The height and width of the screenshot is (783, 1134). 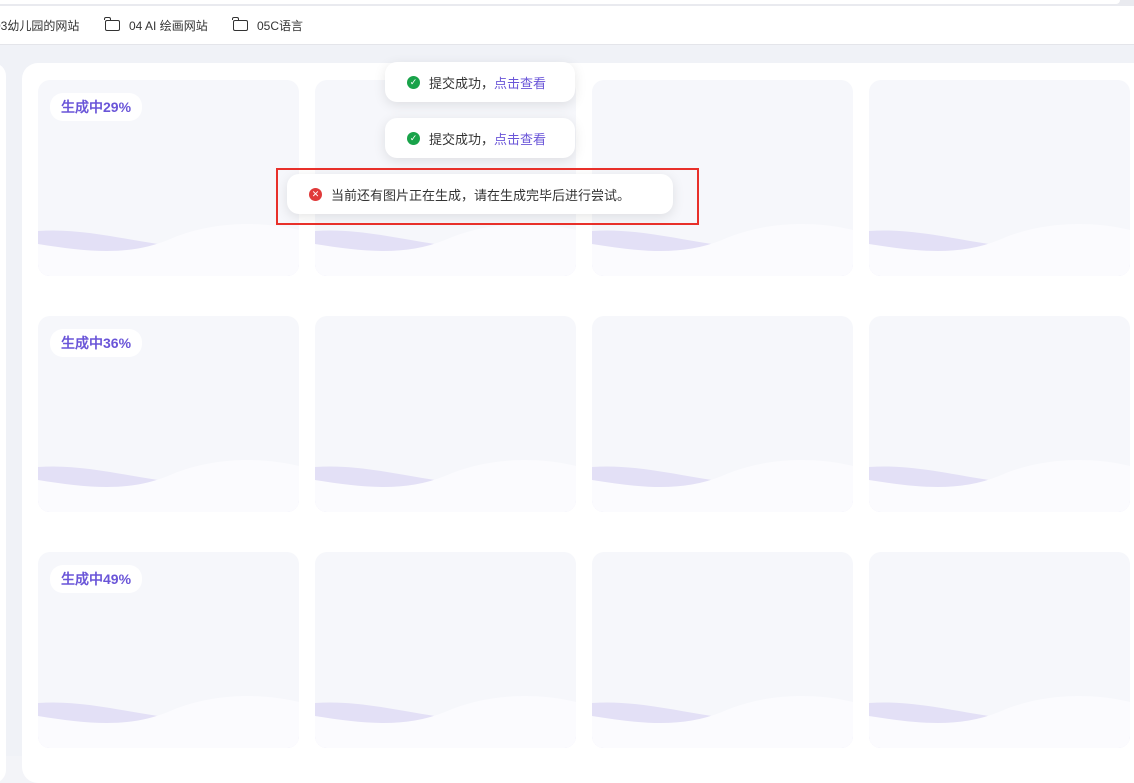 I want to click on bookmarks-bar: 03幼儿园的网站 04 AI 绘画网站 05C语言, so click(x=567, y=25).